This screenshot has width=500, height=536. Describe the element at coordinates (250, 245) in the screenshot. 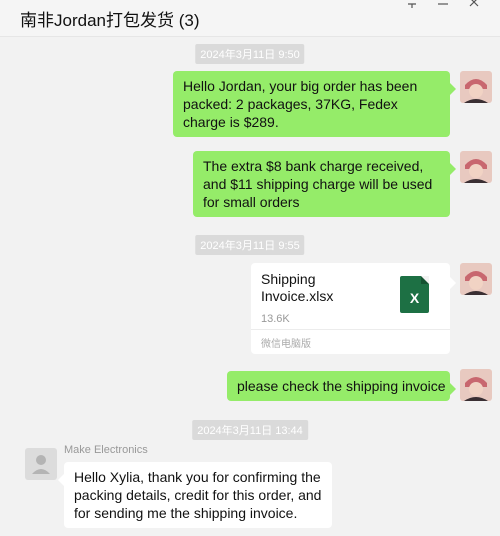

I see `timestamp: 2024年3月11日 9:55` at that location.